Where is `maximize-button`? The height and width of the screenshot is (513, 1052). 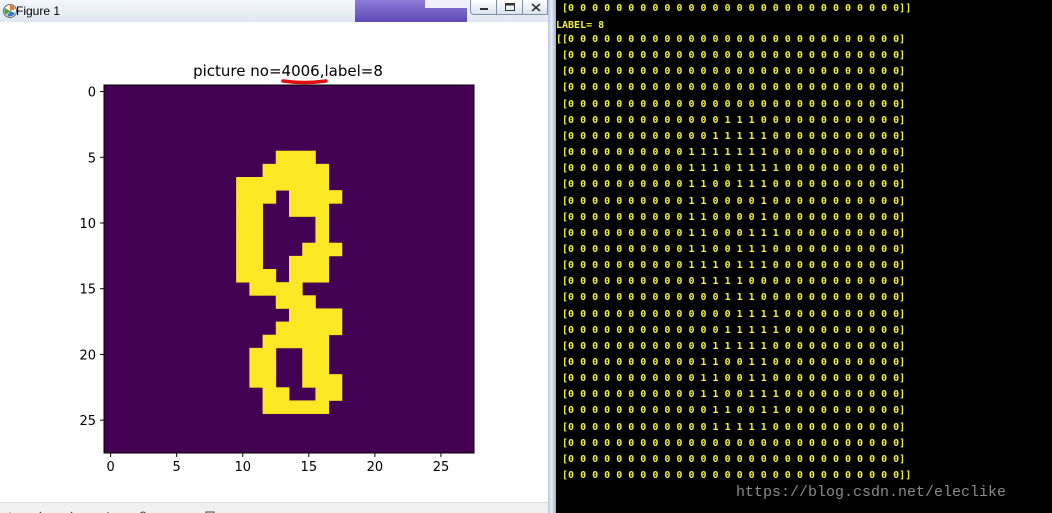 maximize-button is located at coordinates (509, 7).